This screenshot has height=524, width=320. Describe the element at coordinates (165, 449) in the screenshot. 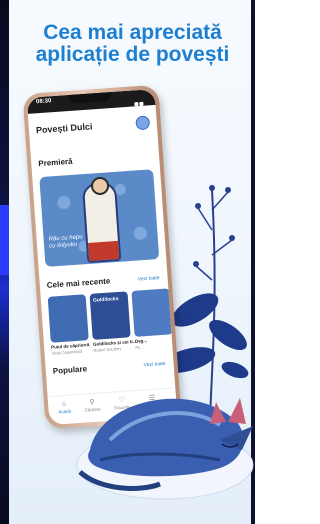

I see `sleeping-fox-illustration` at that location.